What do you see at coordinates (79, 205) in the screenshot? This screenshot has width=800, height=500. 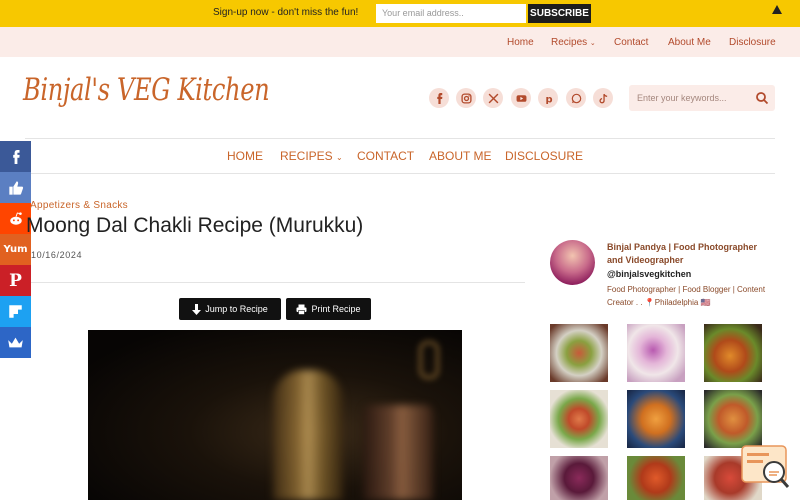 I see `post-category: Appetizers & Snacks` at bounding box center [79, 205].